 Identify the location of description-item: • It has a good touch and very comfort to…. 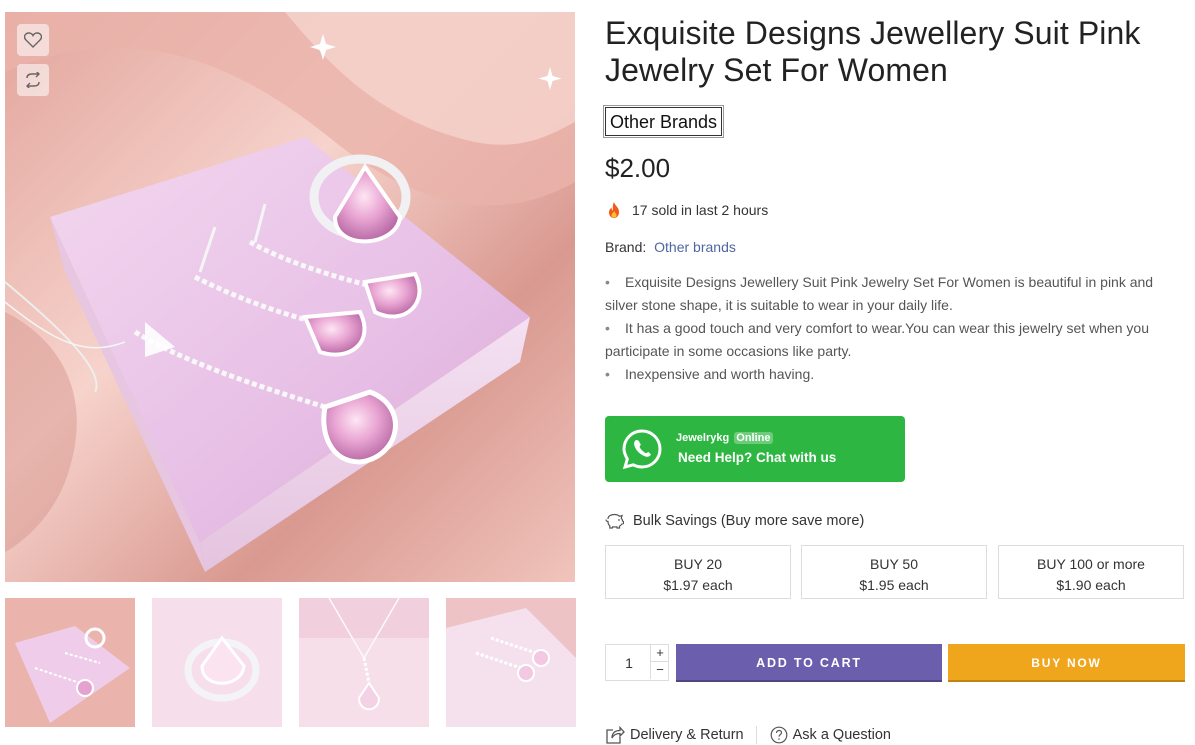
(892, 340).